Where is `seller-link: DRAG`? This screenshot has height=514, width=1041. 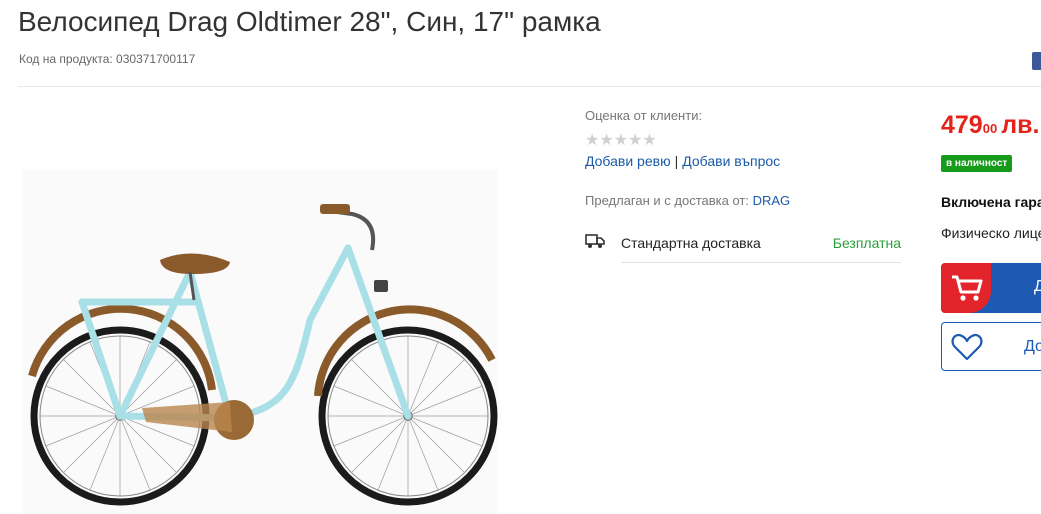
seller-link: DRAG is located at coordinates (772, 200).